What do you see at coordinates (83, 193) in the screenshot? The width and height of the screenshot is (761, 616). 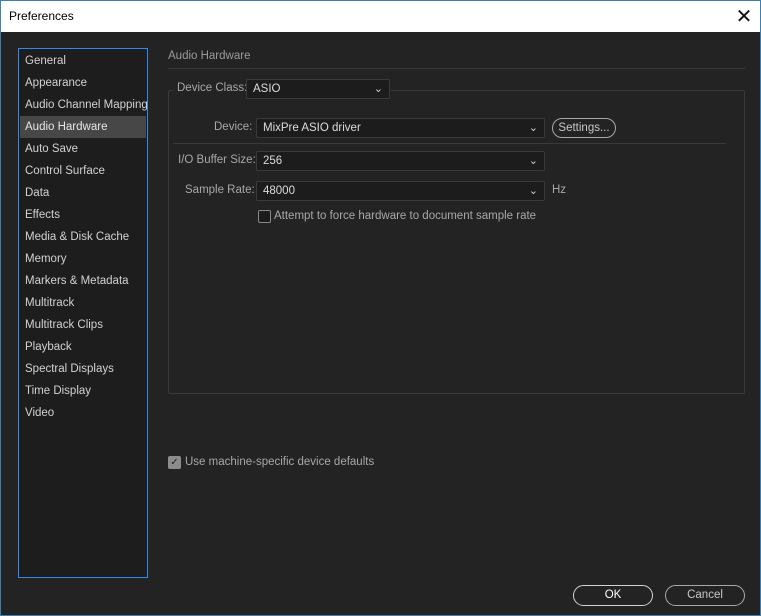 I see `sidebar-item-data: Data` at bounding box center [83, 193].